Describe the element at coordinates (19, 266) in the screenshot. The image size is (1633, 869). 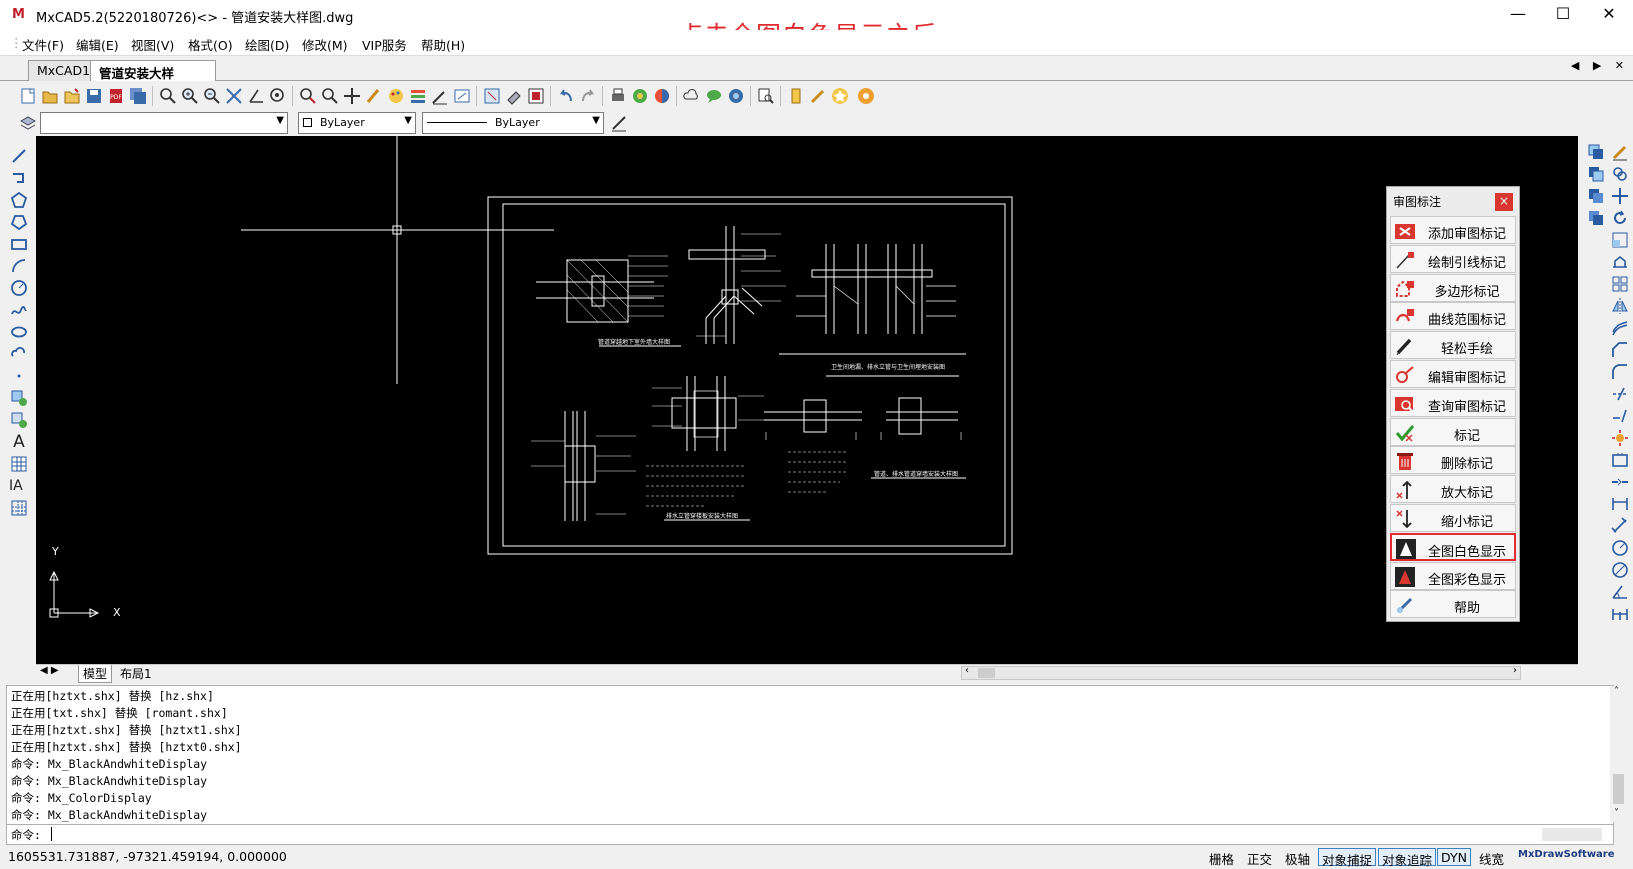
I see `arc-tool-icon` at that location.